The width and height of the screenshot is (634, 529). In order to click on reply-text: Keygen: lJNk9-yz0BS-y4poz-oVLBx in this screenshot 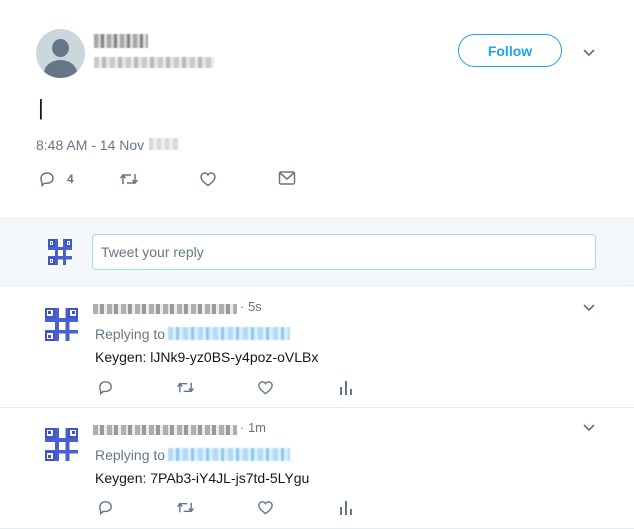, I will do `click(207, 357)`.